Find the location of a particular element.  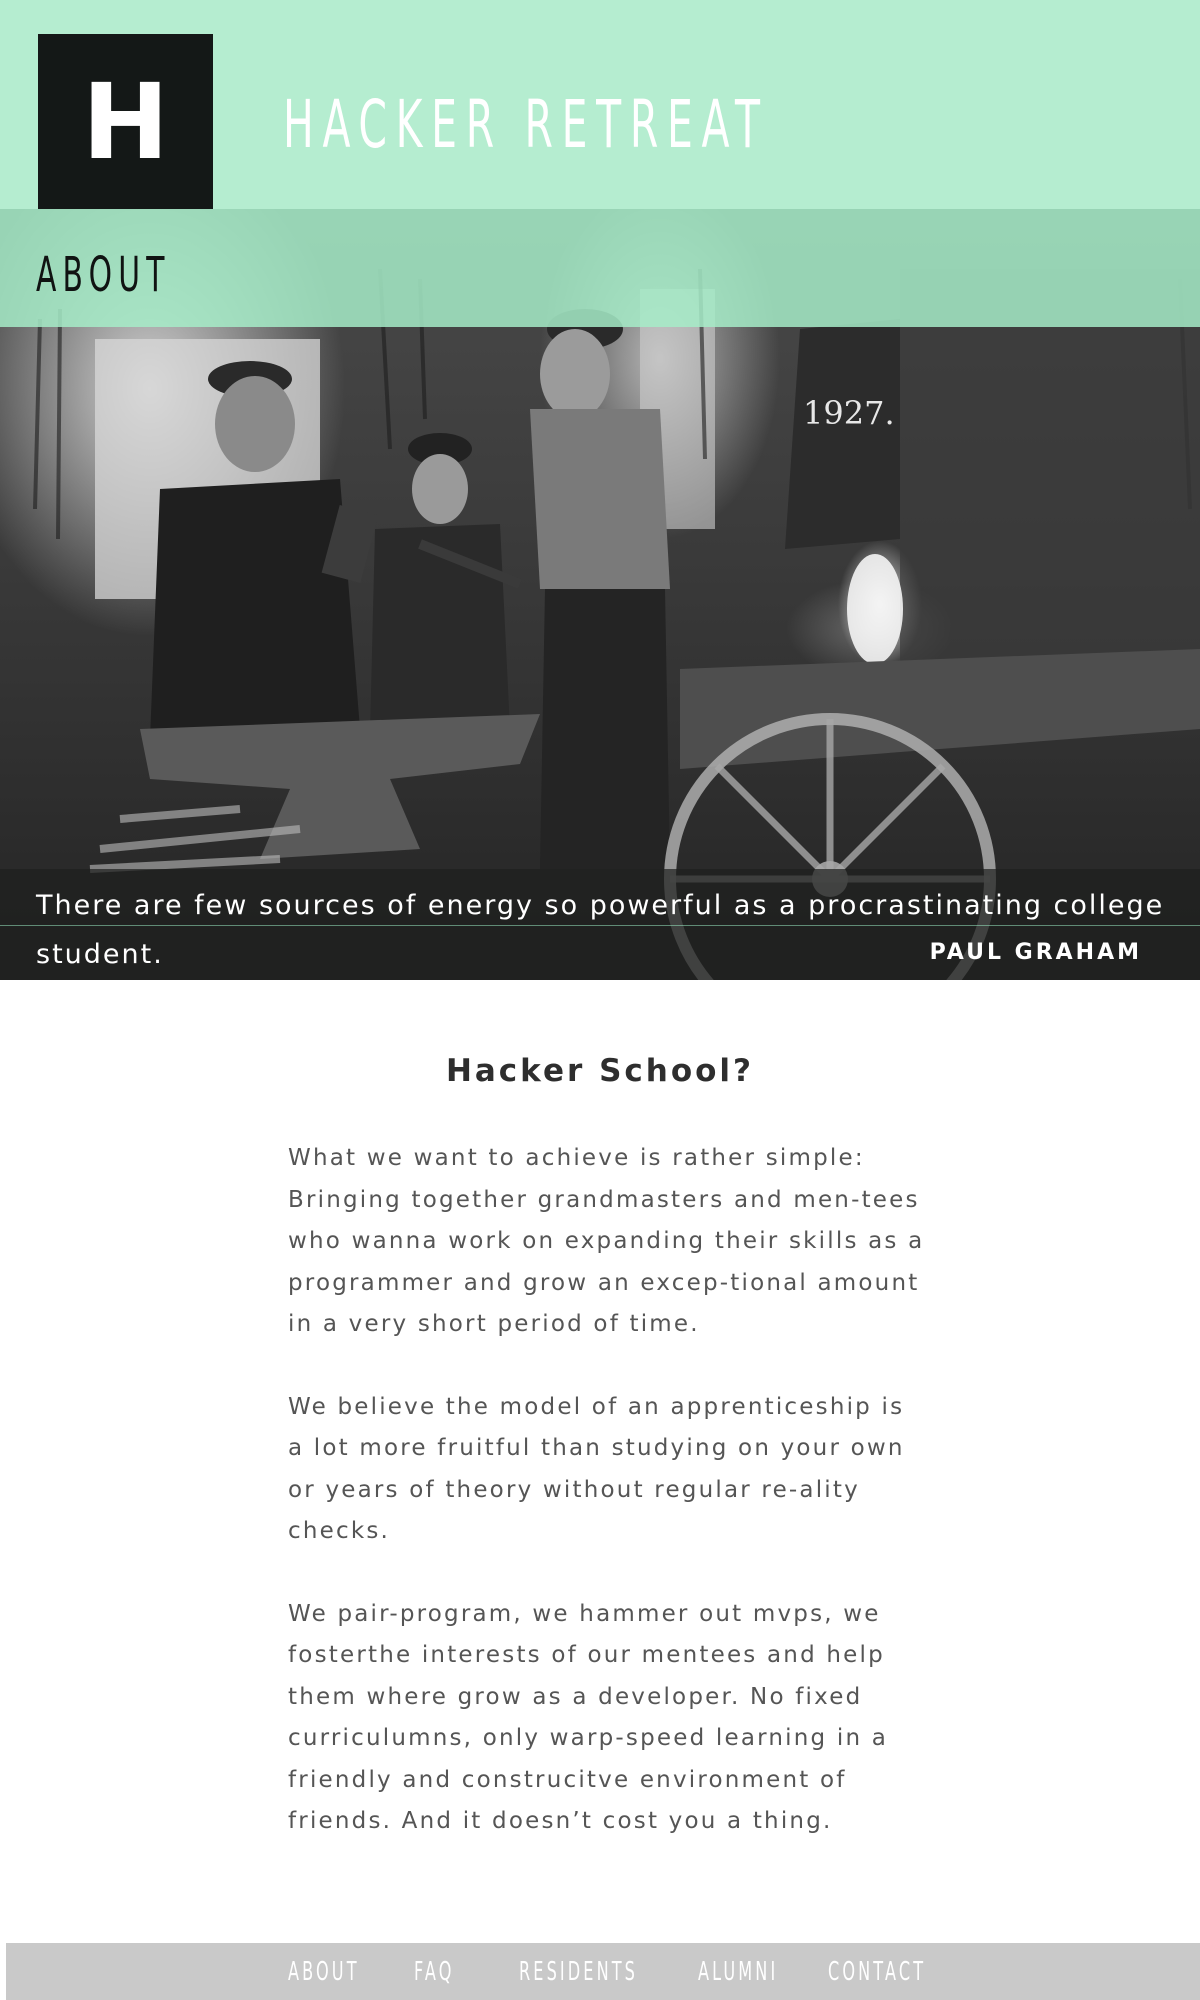

site-title: HACKER RETREAT is located at coordinates (526, 125).